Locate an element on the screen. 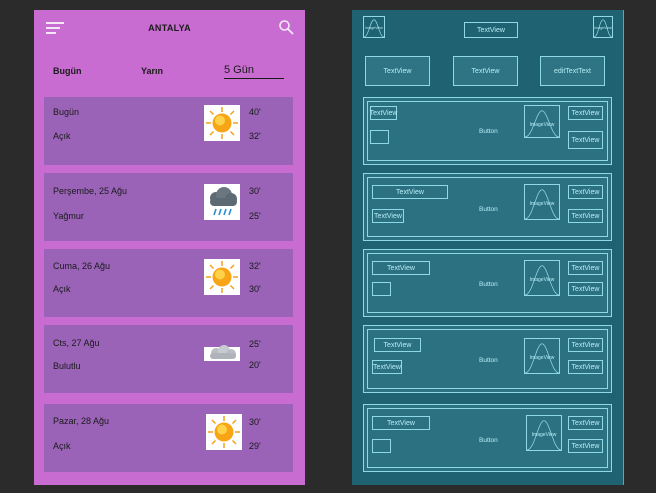 This screenshot has height=493, width=656. forecast-card: Bugün Açık 40' 32' is located at coordinates (168, 131).